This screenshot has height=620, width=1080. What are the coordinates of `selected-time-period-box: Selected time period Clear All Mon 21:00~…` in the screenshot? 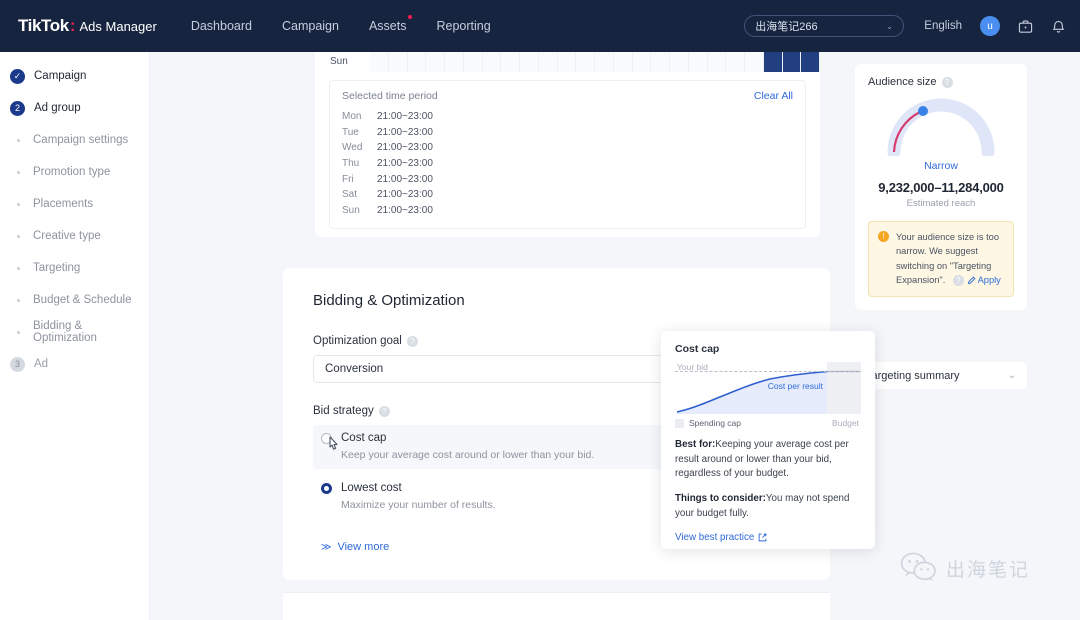 It's located at (567, 155).